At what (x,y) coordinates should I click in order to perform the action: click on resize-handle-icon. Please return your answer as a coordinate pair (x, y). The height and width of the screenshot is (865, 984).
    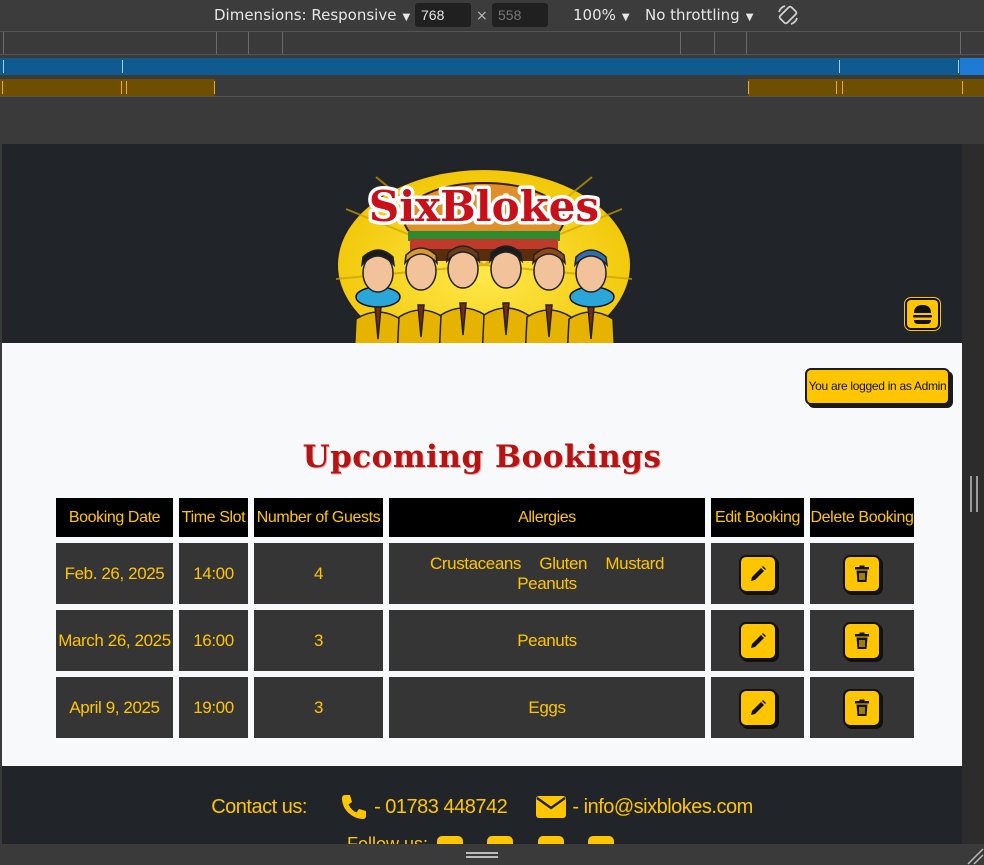
    Looking at the image, I should click on (974, 494).